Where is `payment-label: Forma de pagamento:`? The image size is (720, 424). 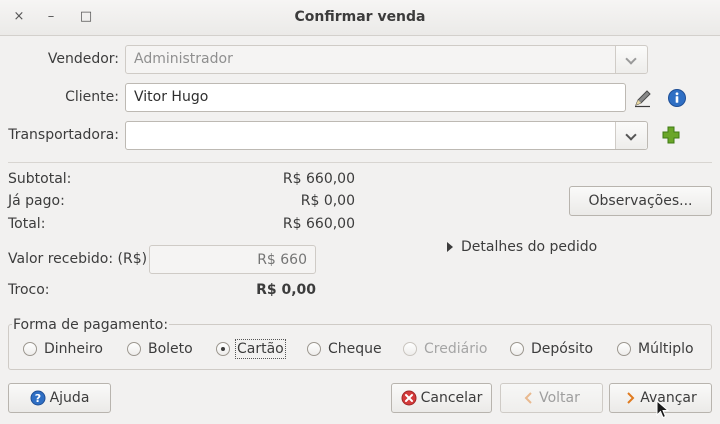 payment-label: Forma de pagamento: is located at coordinates (91, 325).